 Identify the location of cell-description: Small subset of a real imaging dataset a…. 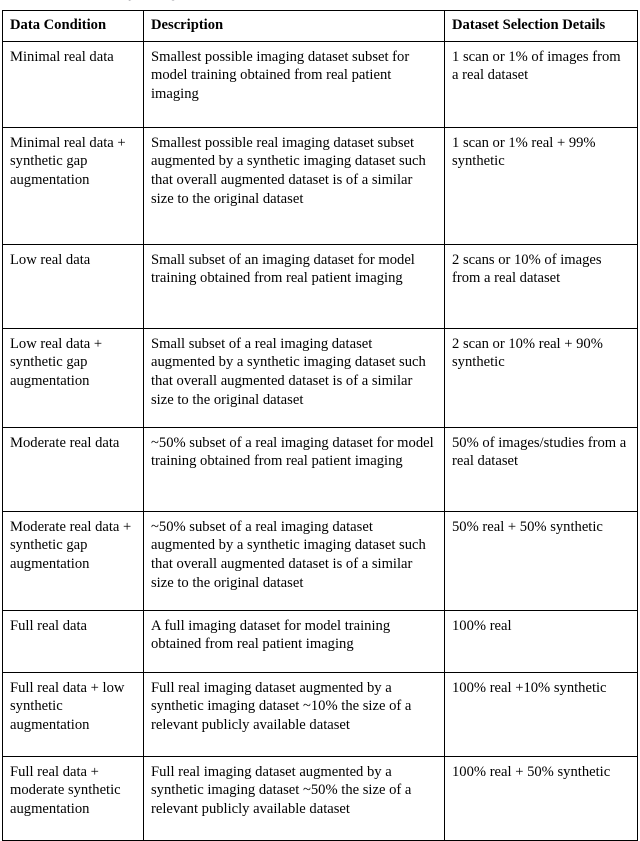
(294, 377).